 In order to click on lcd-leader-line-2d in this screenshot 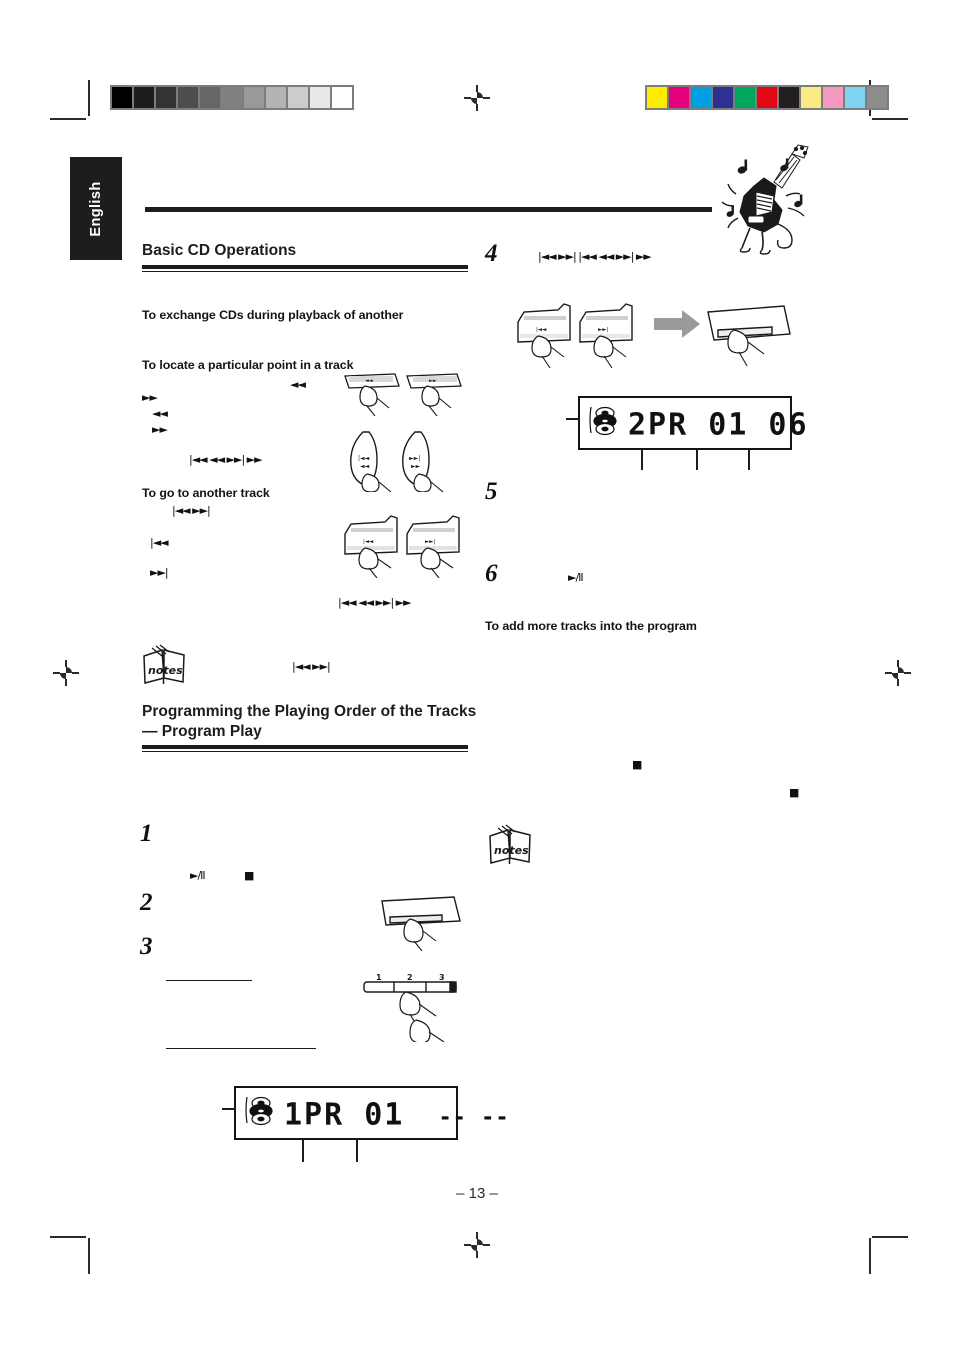, I will do `click(573, 419)`.